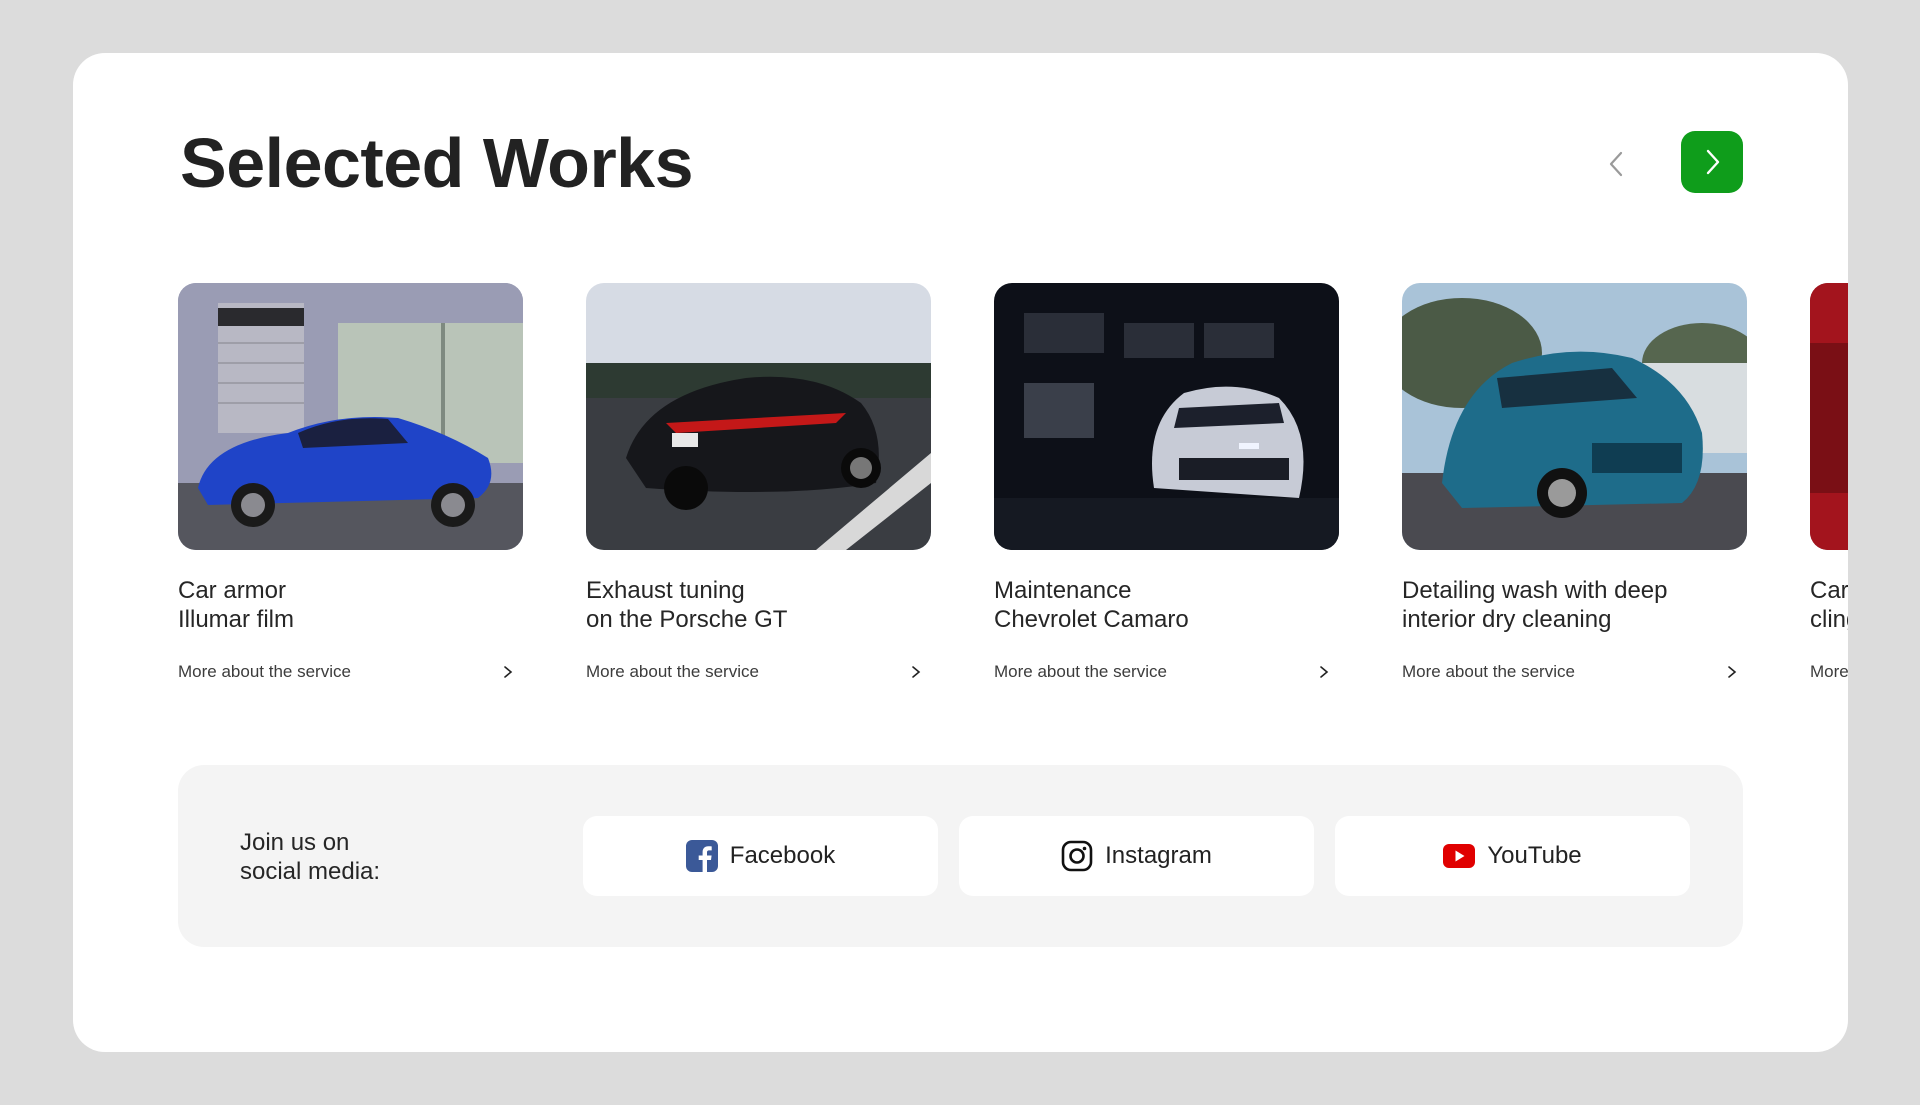 Image resolution: width=1920 pixels, height=1105 pixels. Describe the element at coordinates (701, 856) in the screenshot. I see `facebook-icon` at that location.